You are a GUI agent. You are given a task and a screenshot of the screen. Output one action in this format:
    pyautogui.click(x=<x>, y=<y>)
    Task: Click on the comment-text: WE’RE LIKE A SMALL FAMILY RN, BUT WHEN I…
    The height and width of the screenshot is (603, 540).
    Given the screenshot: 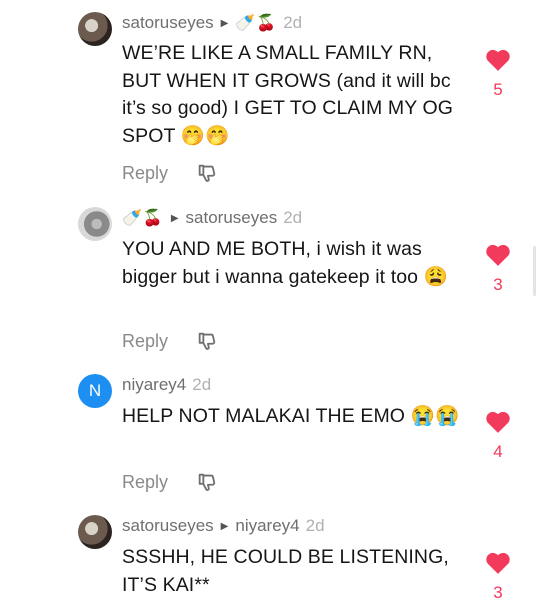 What is the action you would take?
    pyautogui.click(x=288, y=94)
    